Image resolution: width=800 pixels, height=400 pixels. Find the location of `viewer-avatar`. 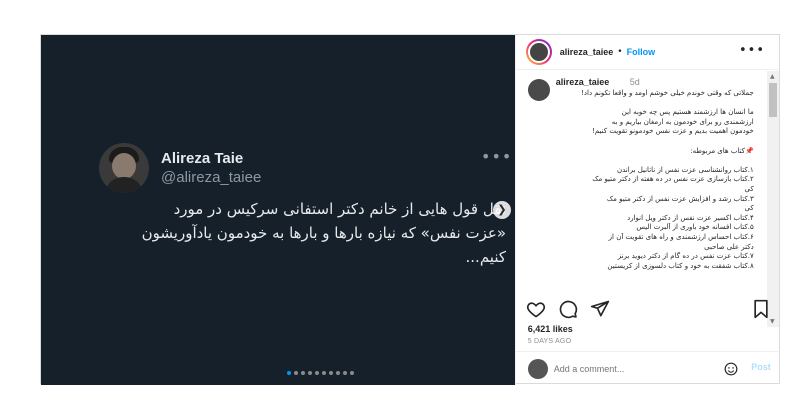

viewer-avatar is located at coordinates (537, 368).